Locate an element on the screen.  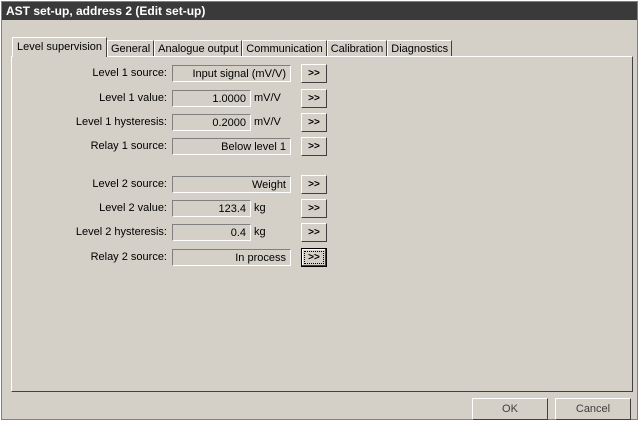
level-1-value-unit: mV/V is located at coordinates (267, 98).